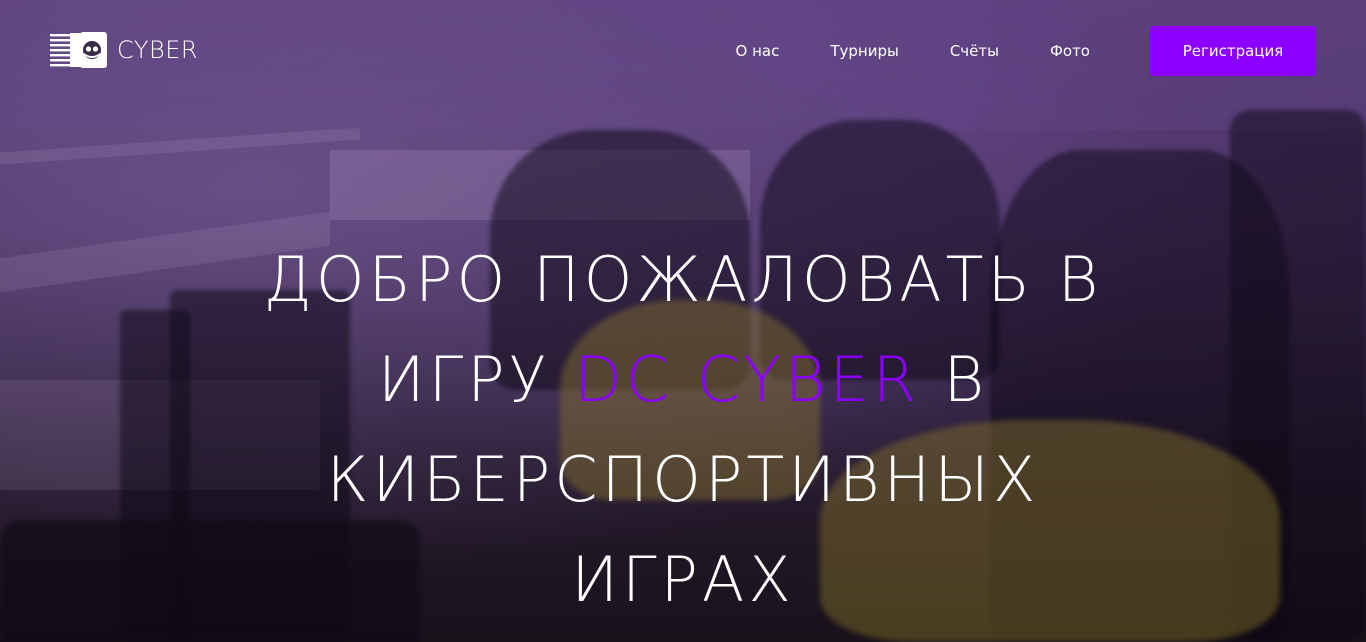 The height and width of the screenshot is (642, 1366). What do you see at coordinates (864, 51) in the screenshot?
I see `nav-link-tournaments: Турниры` at bounding box center [864, 51].